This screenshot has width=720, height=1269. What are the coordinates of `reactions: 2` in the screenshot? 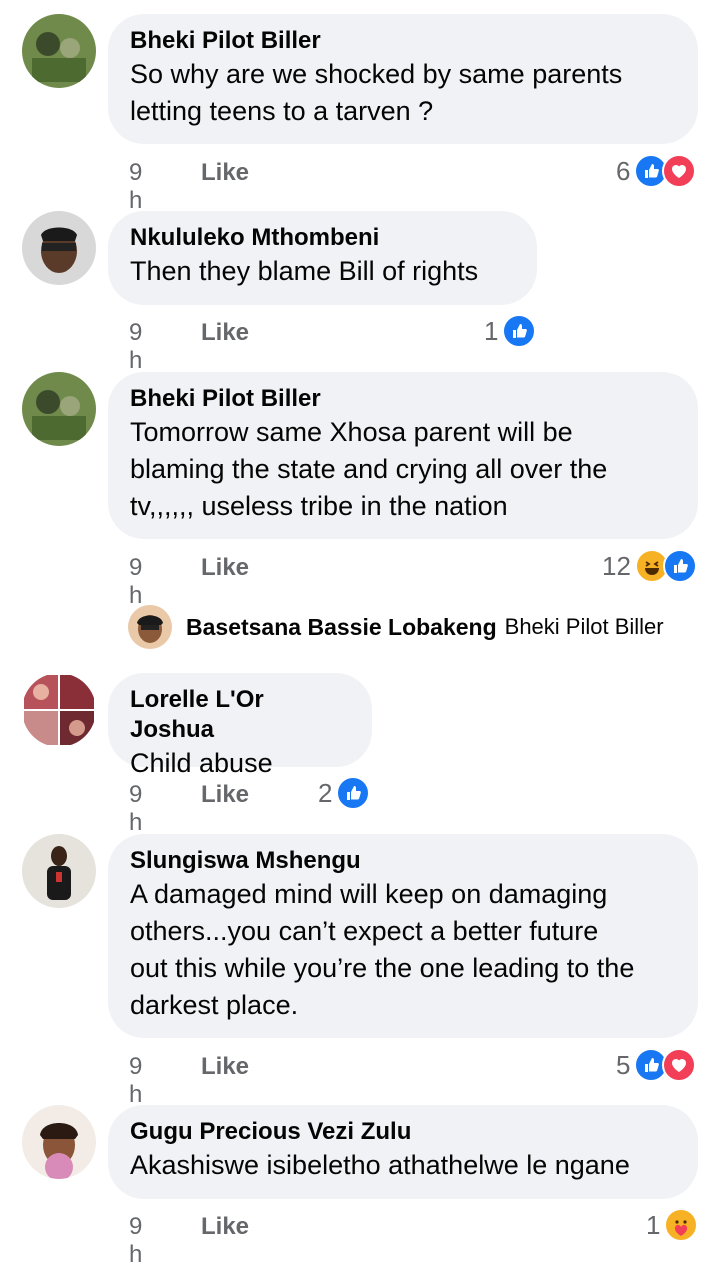 It's located at (344, 793).